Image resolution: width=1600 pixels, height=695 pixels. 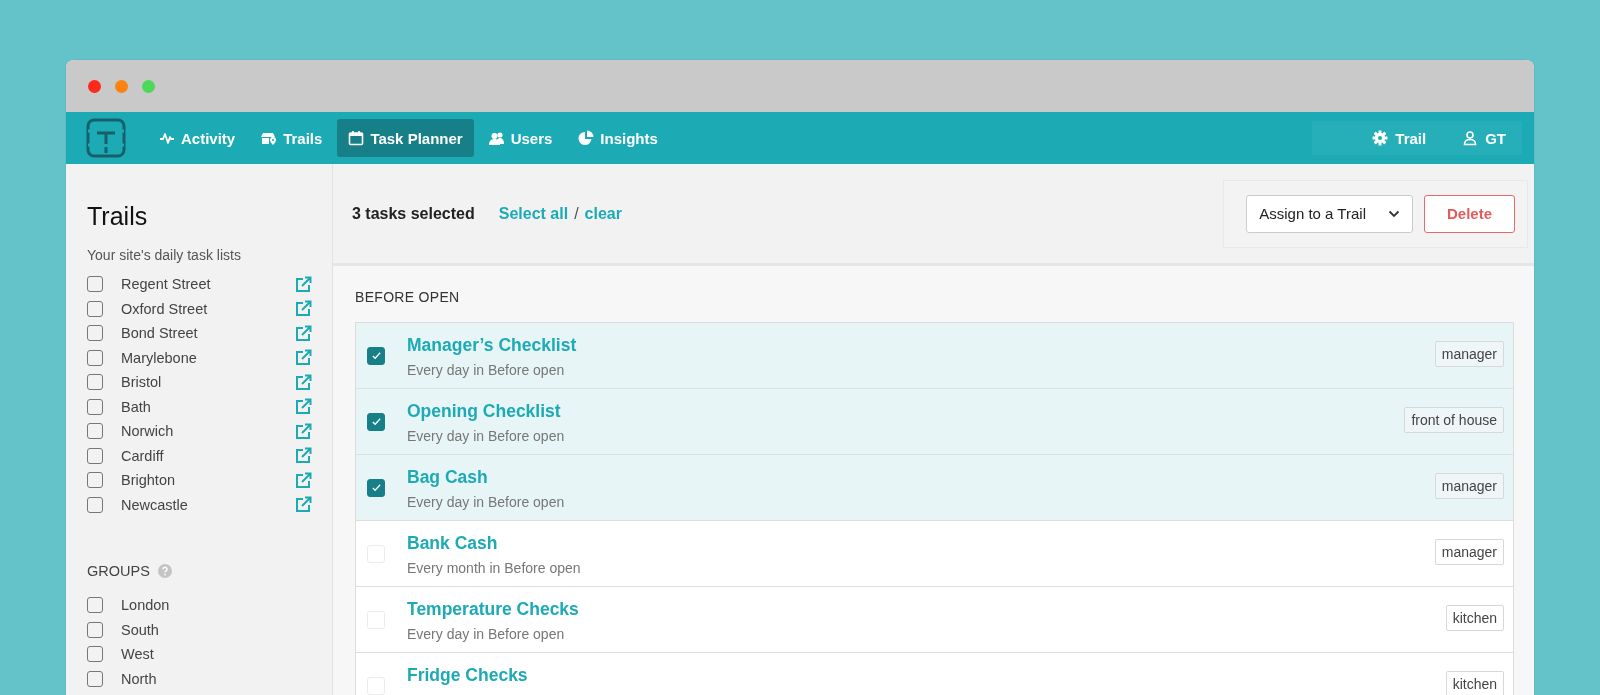 What do you see at coordinates (586, 138) in the screenshot?
I see `pie-chart-icon` at bounding box center [586, 138].